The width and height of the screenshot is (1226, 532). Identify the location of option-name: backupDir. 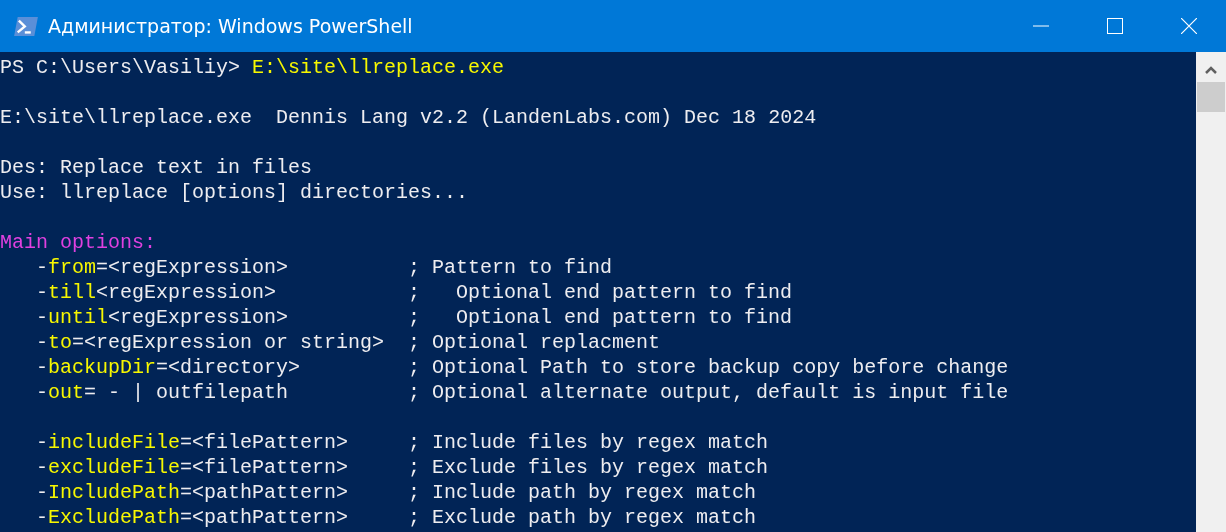
(102, 367).